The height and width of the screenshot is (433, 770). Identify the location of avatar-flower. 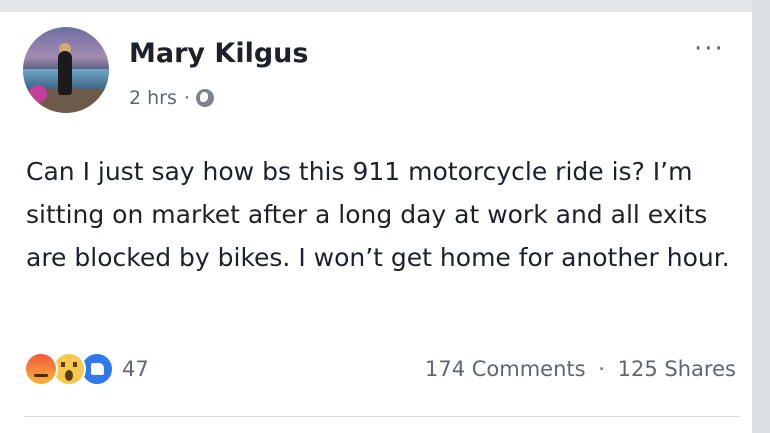
(38, 94).